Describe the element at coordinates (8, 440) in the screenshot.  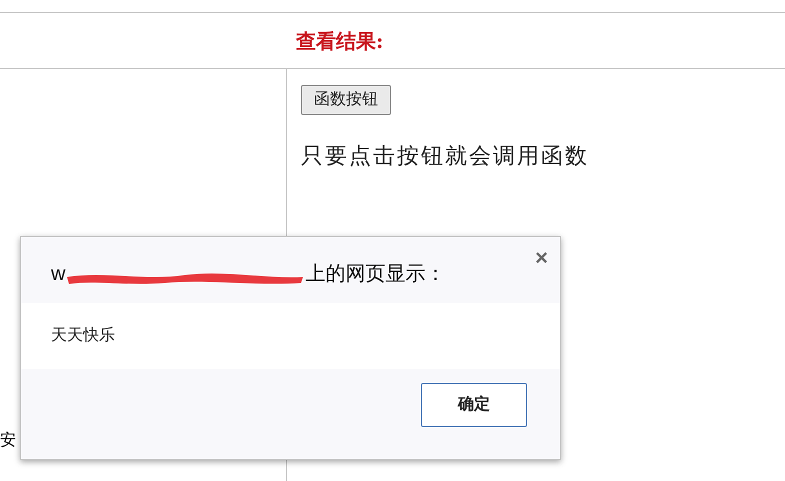
I see `button-label-text: 安` at that location.